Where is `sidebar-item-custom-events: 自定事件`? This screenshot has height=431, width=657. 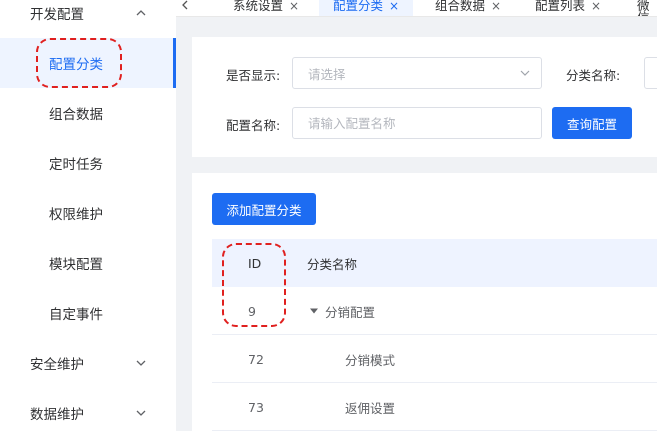
sidebar-item-custom-events: 自定事件 is located at coordinates (88, 313).